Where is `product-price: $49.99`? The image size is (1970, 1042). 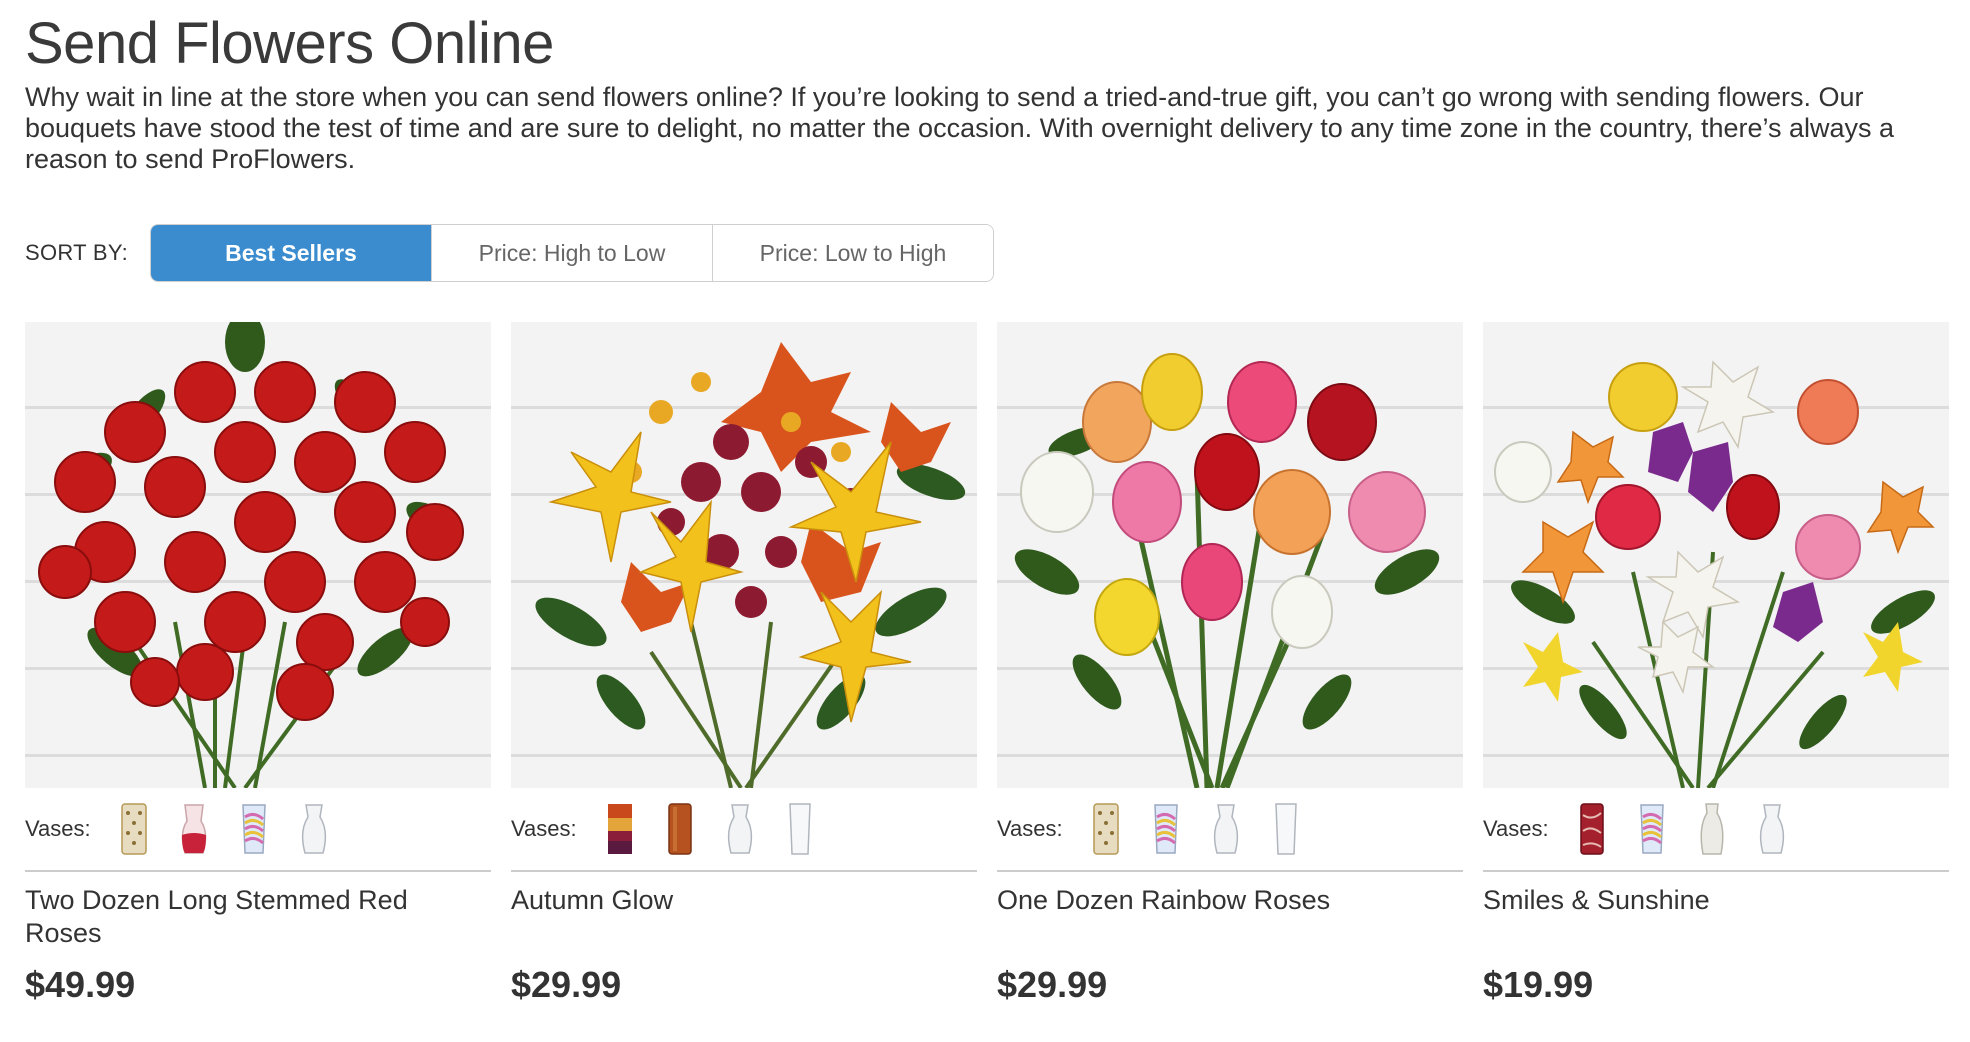 product-price: $49.99 is located at coordinates (80, 984).